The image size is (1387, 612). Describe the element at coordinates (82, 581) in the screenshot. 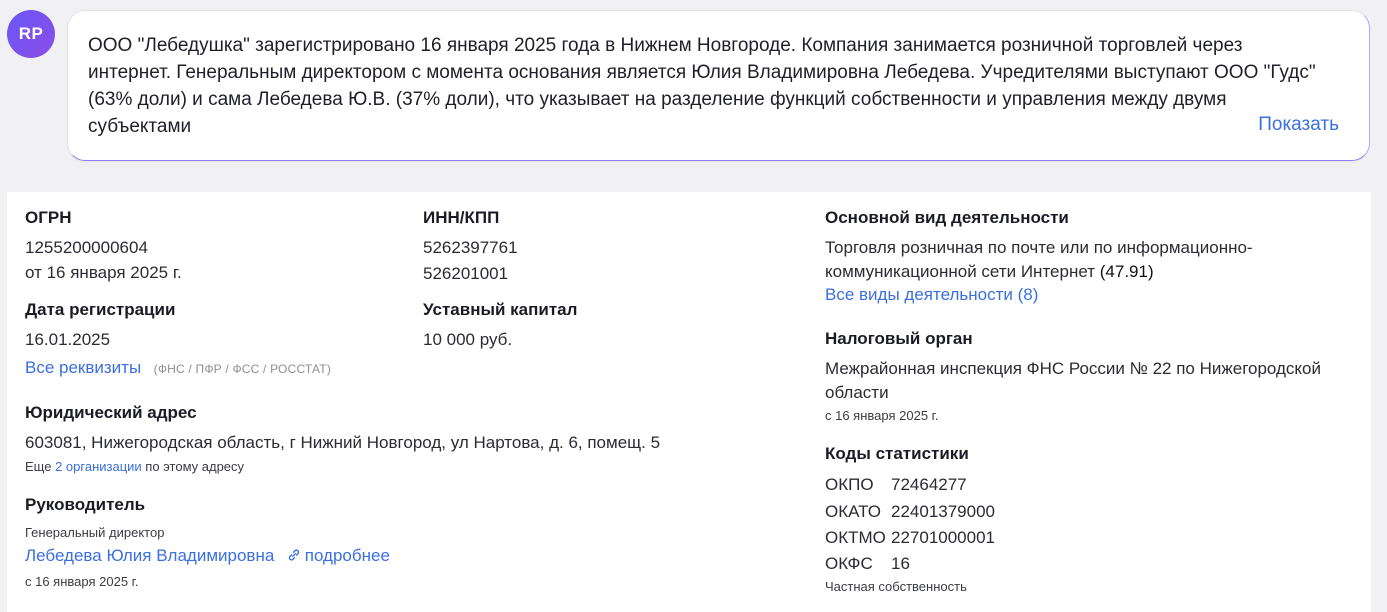

I see `head-since: с 16 января 2025 г.` at that location.